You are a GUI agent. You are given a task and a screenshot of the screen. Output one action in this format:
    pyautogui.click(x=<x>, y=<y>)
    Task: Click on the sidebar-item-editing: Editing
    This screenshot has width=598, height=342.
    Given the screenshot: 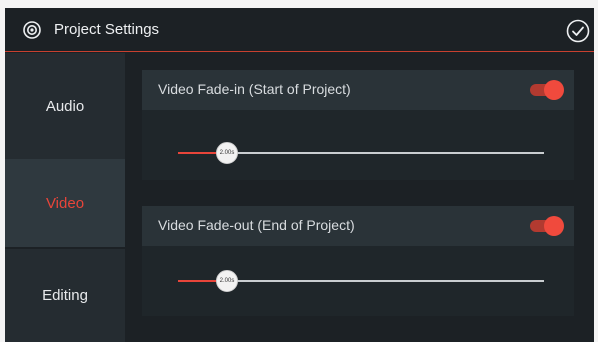 What is the action you would take?
    pyautogui.click(x=65, y=295)
    